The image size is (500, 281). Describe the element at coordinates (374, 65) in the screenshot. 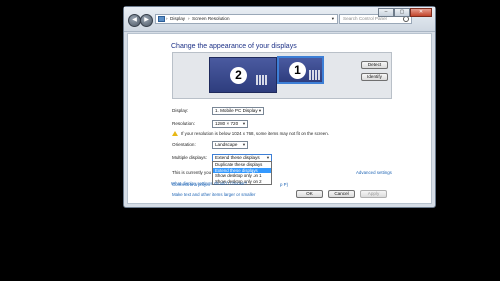

I see `detect-button: Detect` at that location.